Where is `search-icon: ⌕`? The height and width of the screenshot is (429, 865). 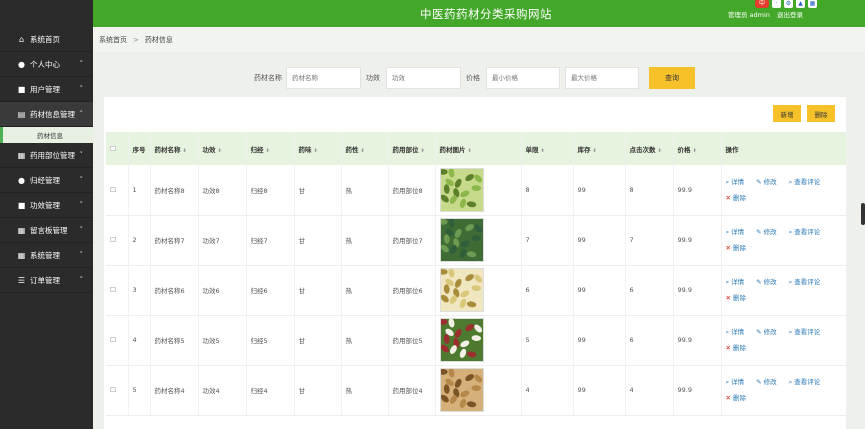 search-icon: ⌕ is located at coordinates (790, 332).